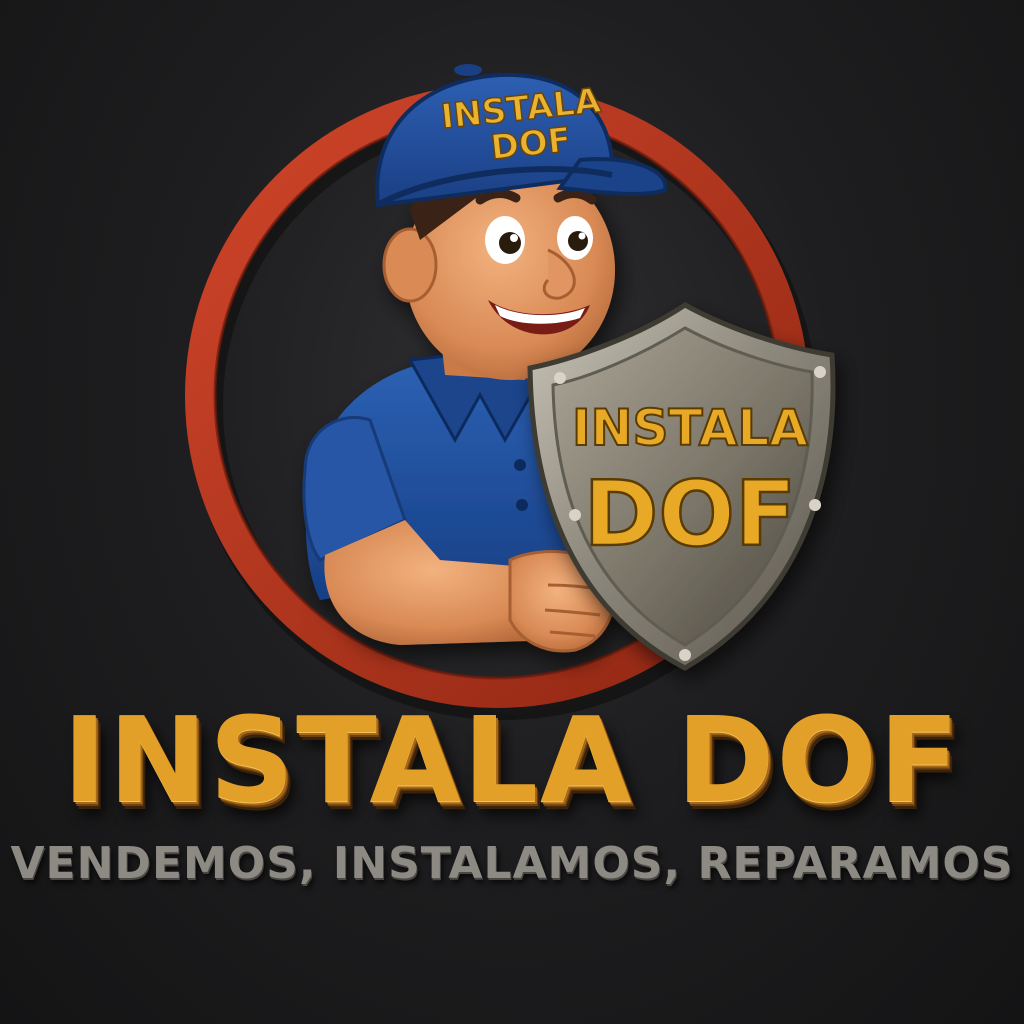 The height and width of the screenshot is (1024, 1024). Describe the element at coordinates (512, 760) in the screenshot. I see `brand-name: INSTALA DOF` at that location.